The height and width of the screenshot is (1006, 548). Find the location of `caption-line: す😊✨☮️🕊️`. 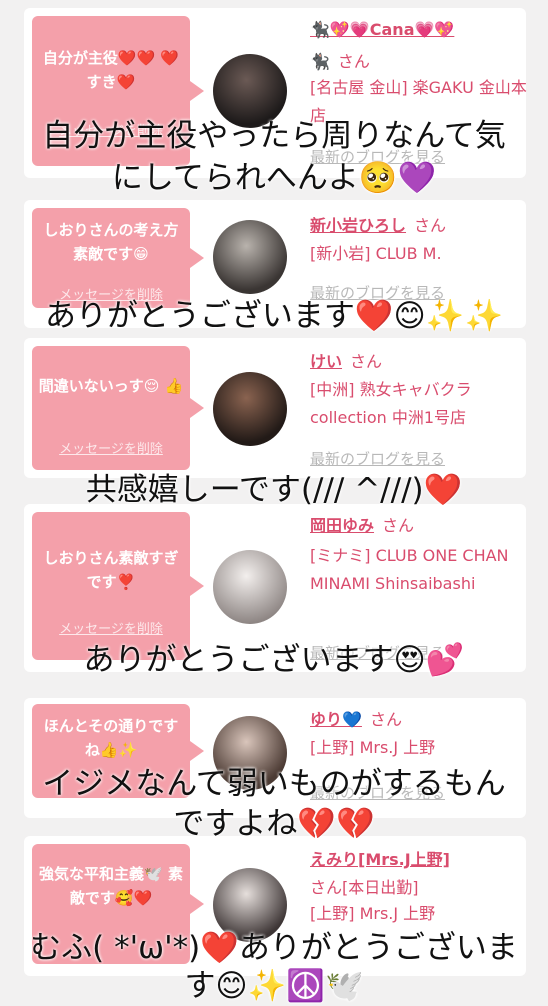

caption-line: す😊✨☮️🕊️ is located at coordinates (274, 986).